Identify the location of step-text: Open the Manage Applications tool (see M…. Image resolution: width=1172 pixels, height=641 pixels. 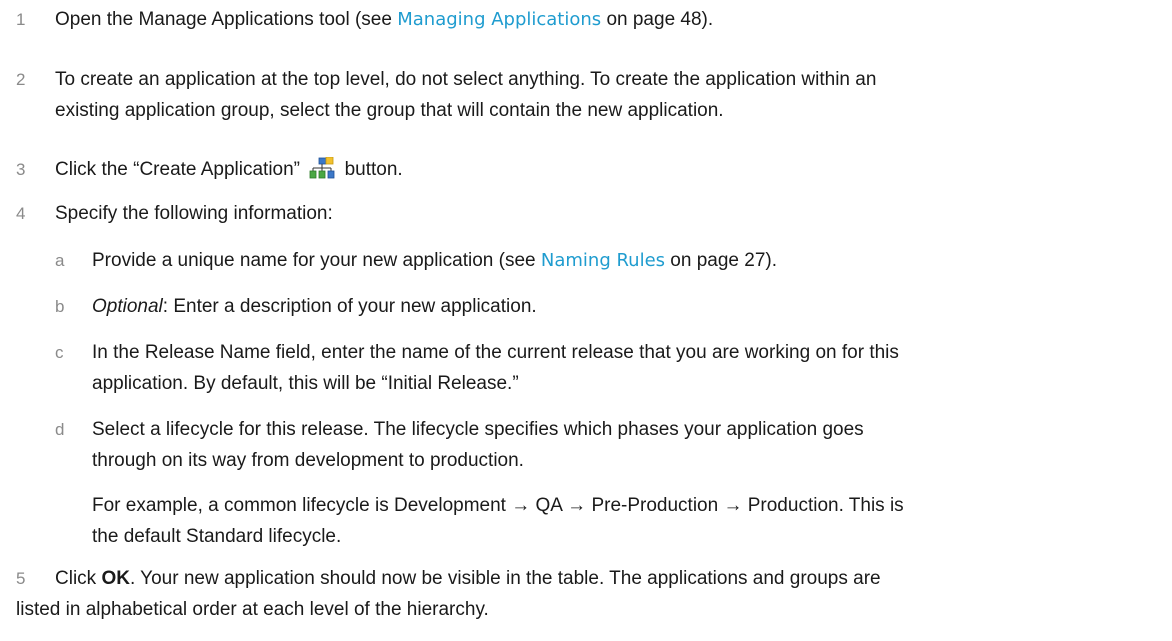
(607, 19).